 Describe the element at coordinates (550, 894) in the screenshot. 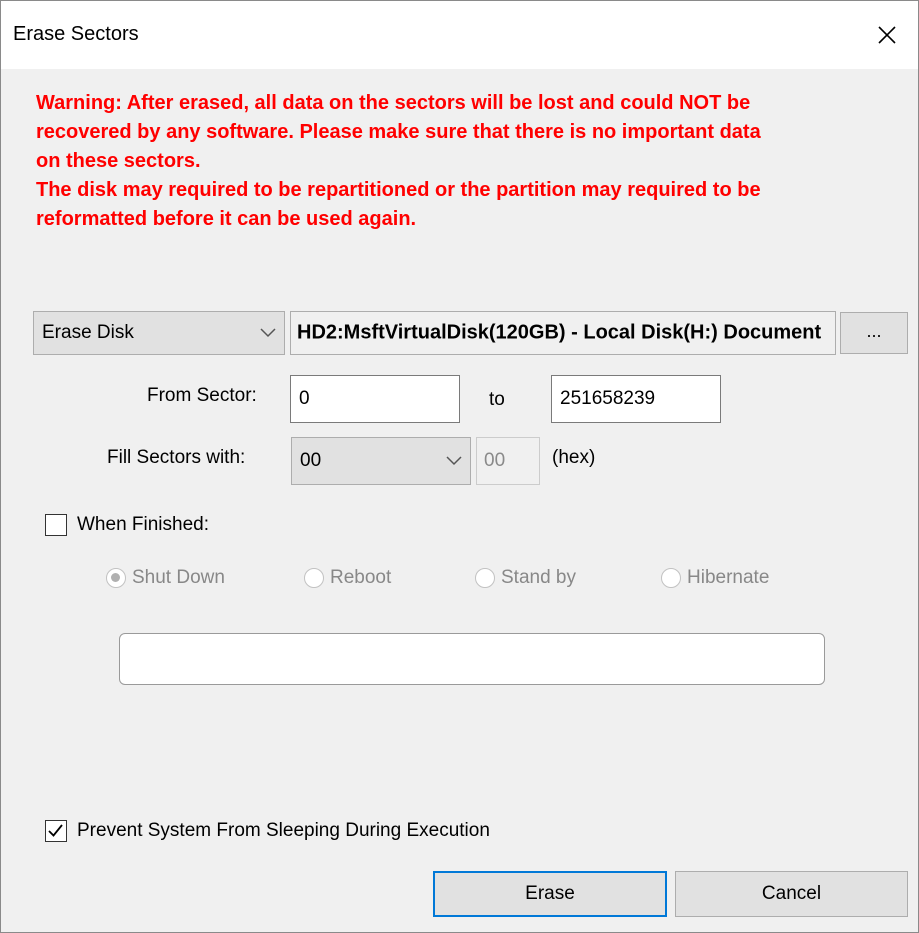

I see `erase-button: Erase` at that location.